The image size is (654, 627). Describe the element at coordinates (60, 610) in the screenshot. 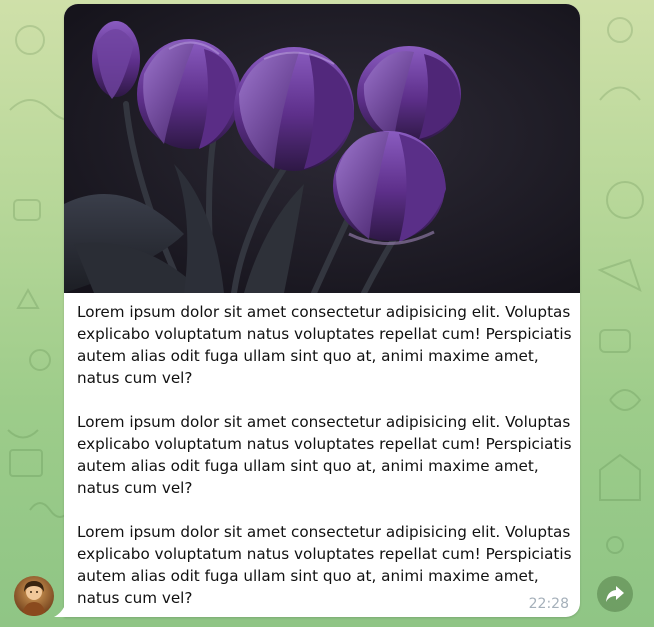

I see `bubble-tail` at that location.